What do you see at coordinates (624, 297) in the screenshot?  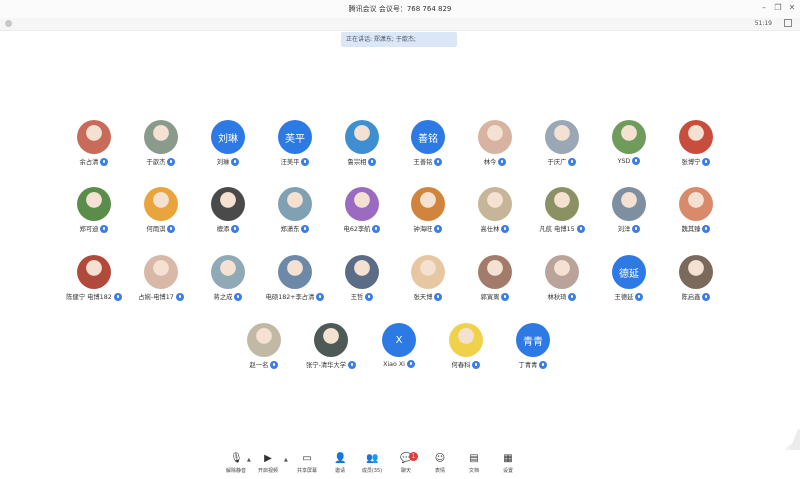 I see `participant-name-text: 王德延` at bounding box center [624, 297].